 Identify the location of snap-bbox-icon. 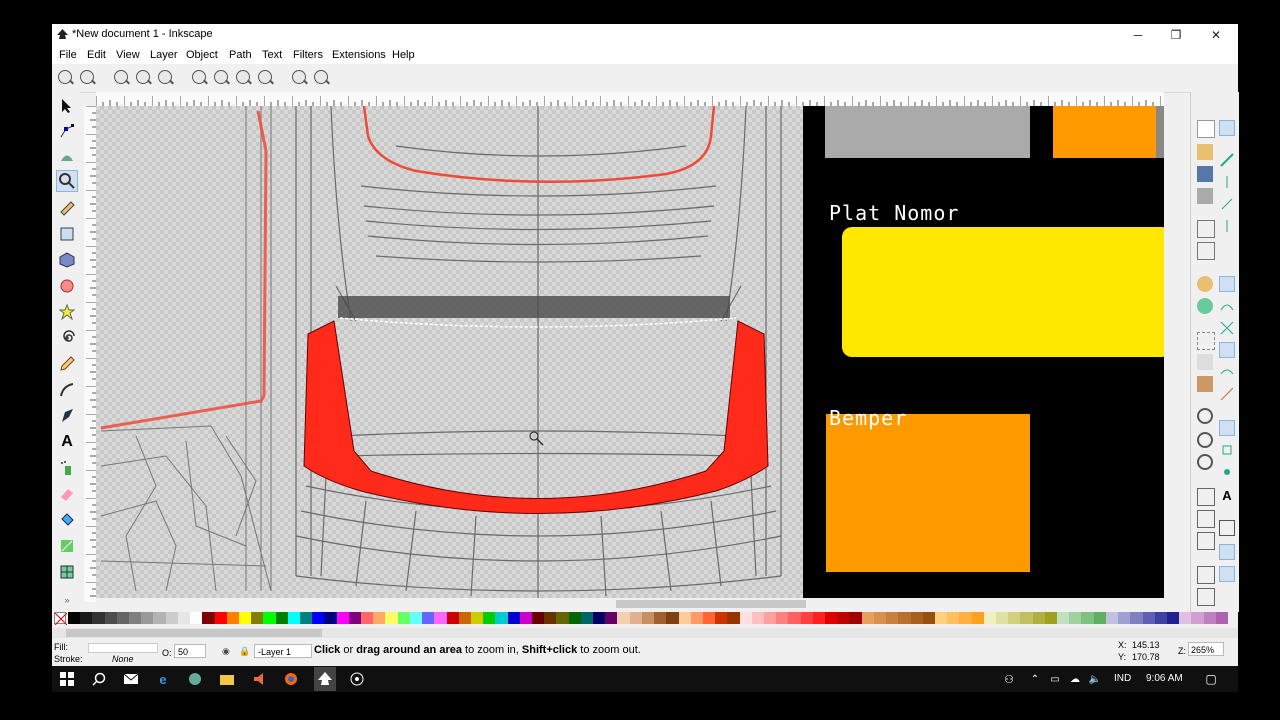
(1227, 160).